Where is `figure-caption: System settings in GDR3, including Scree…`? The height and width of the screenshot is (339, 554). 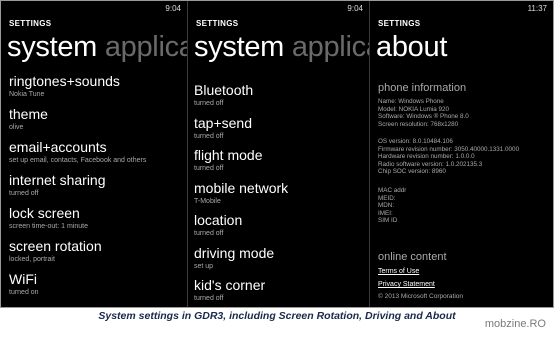
figure-caption: System settings in GDR3, including Scree… is located at coordinates (277, 316).